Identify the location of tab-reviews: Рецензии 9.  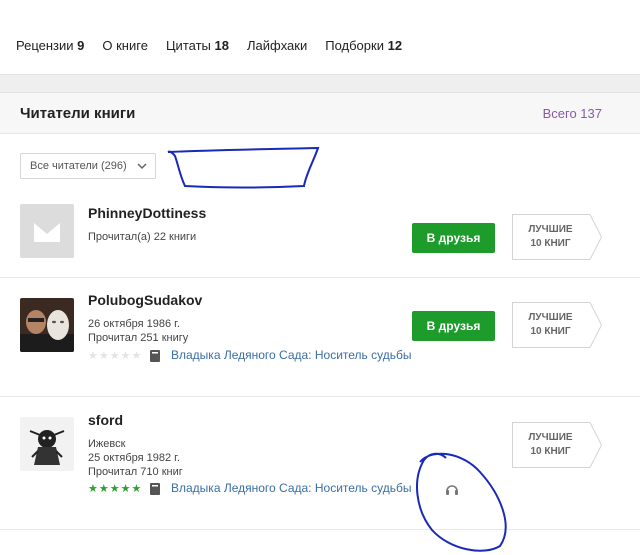
(50, 45).